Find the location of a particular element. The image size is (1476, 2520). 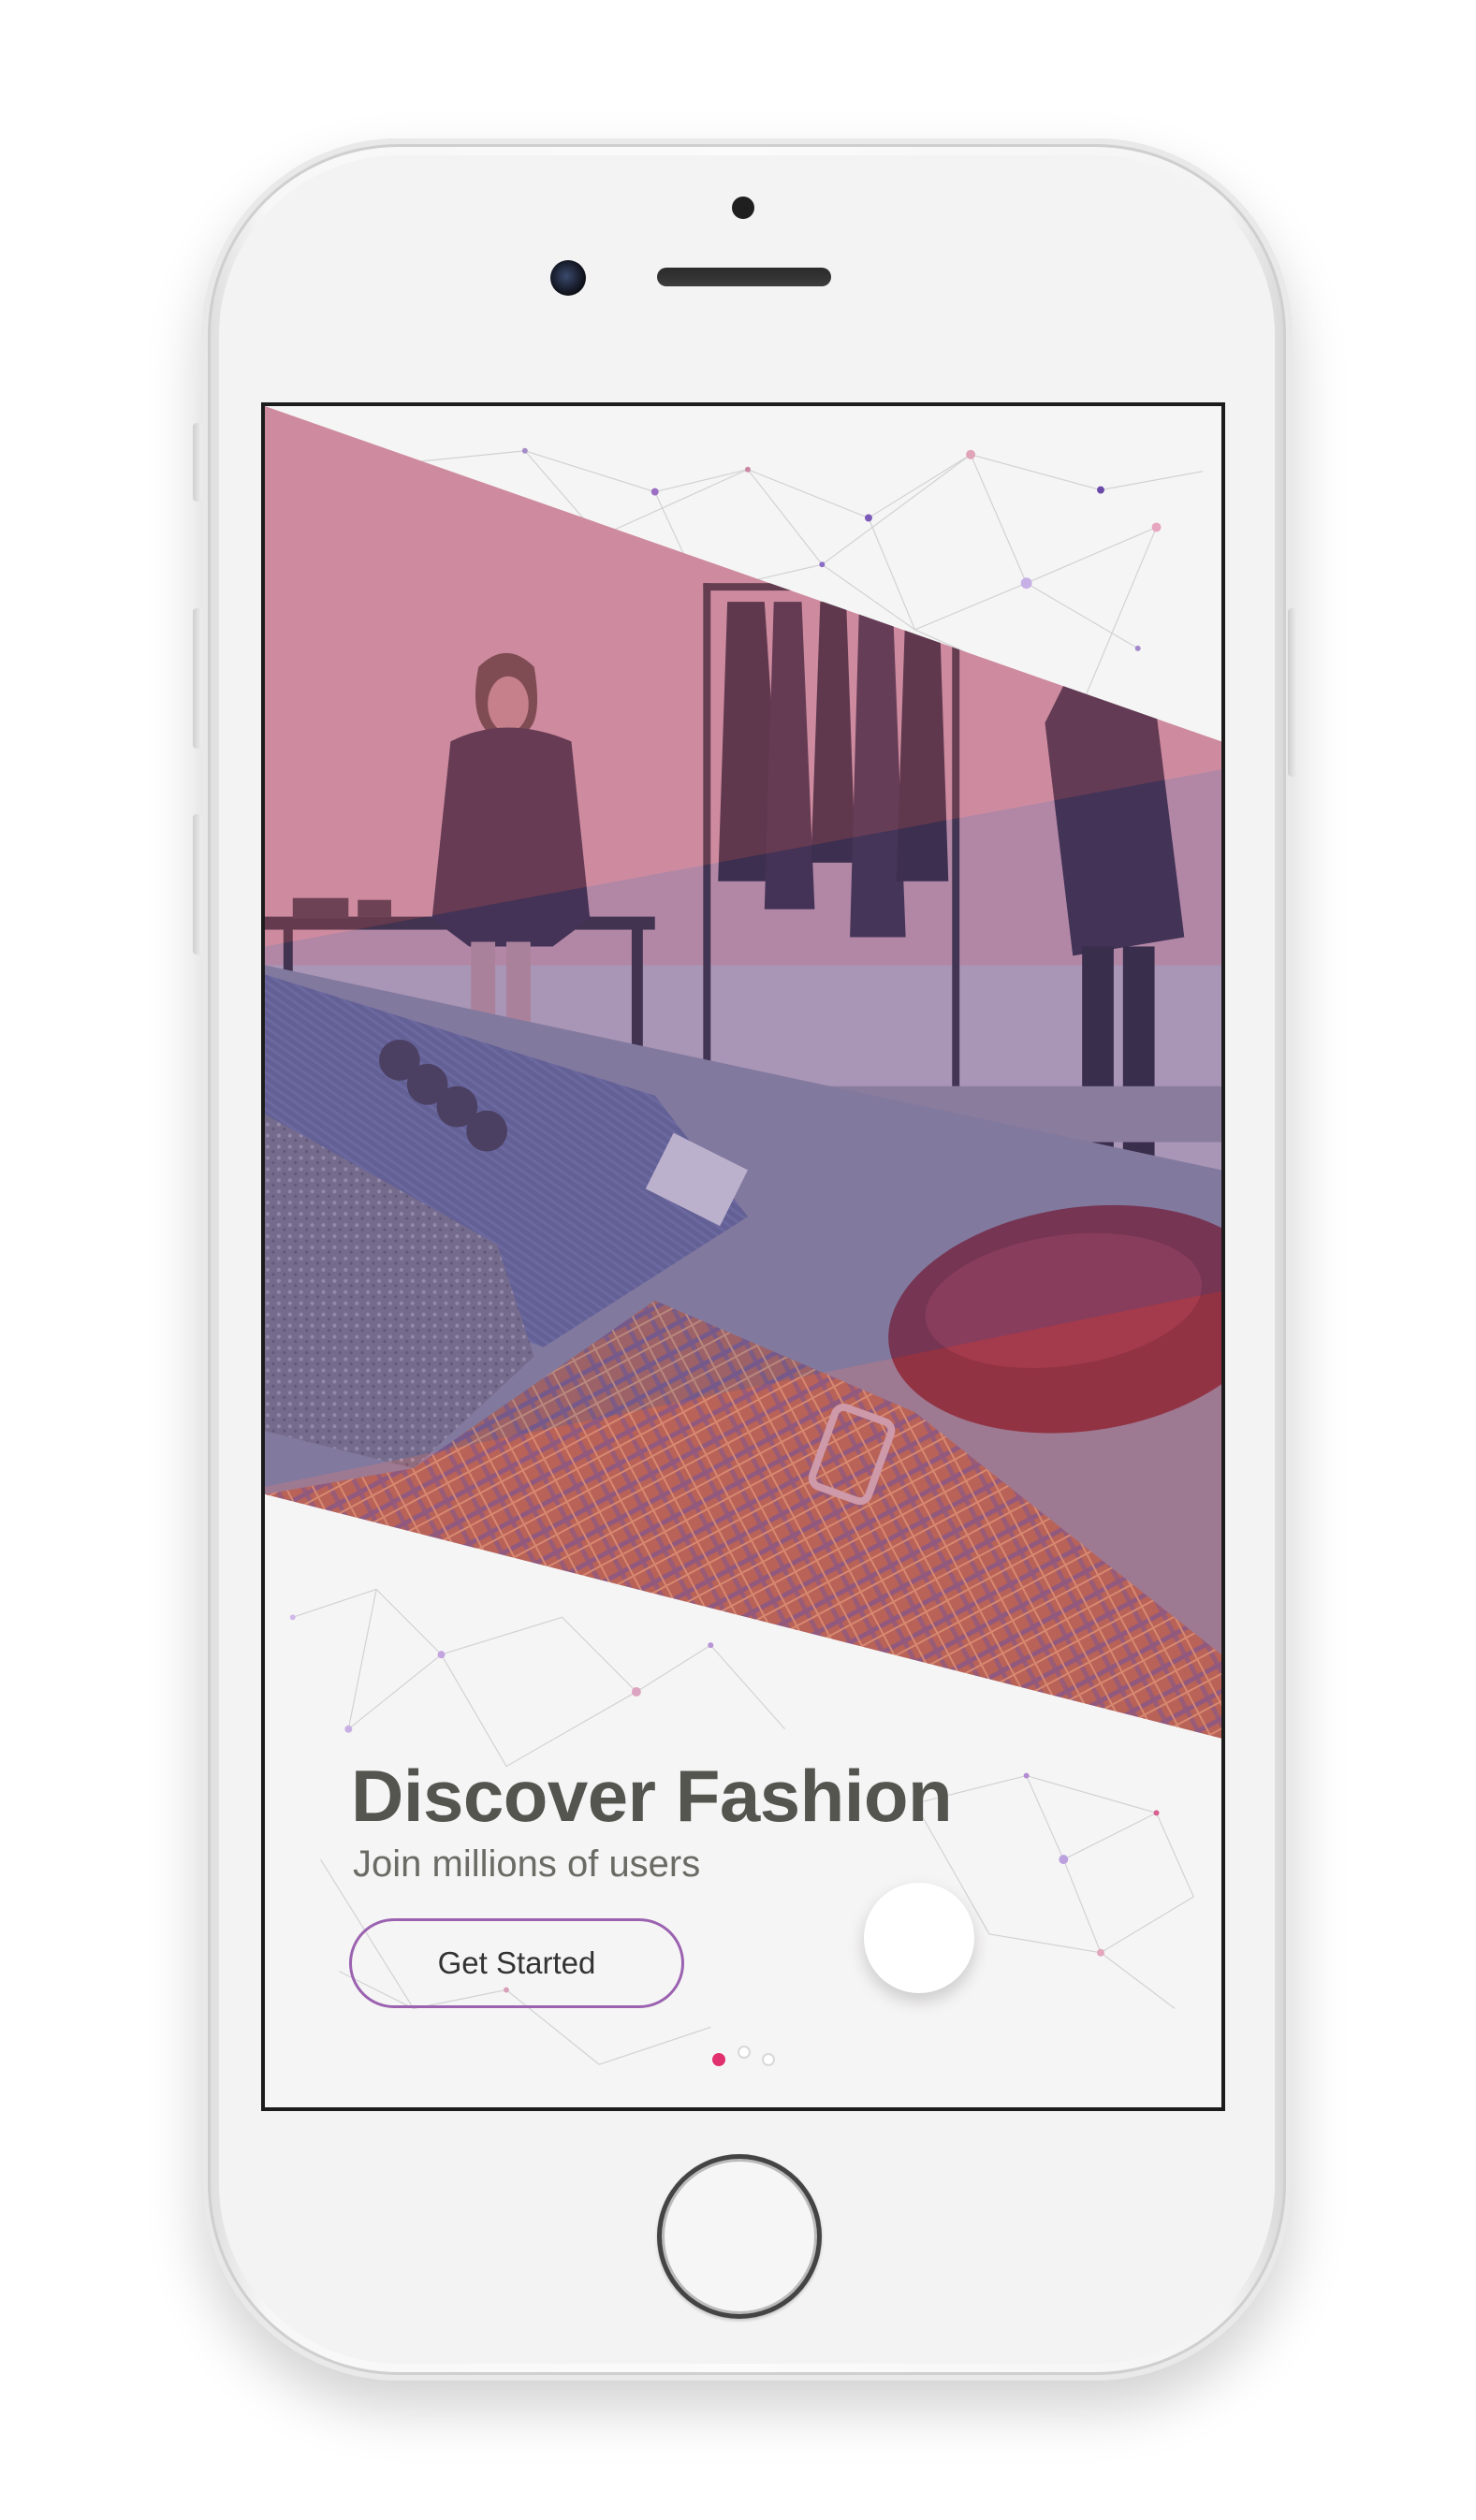

next-page-fab is located at coordinates (919, 1938).